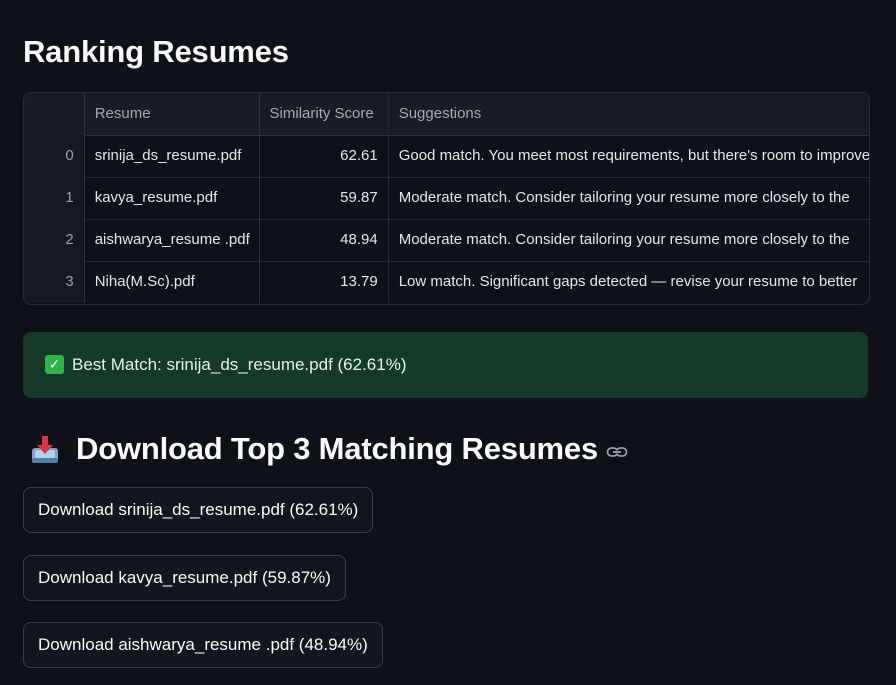  Describe the element at coordinates (203, 645) in the screenshot. I see `download-button-aishwarya: Download aishwarya_resume .pdf (48.94%)` at that location.